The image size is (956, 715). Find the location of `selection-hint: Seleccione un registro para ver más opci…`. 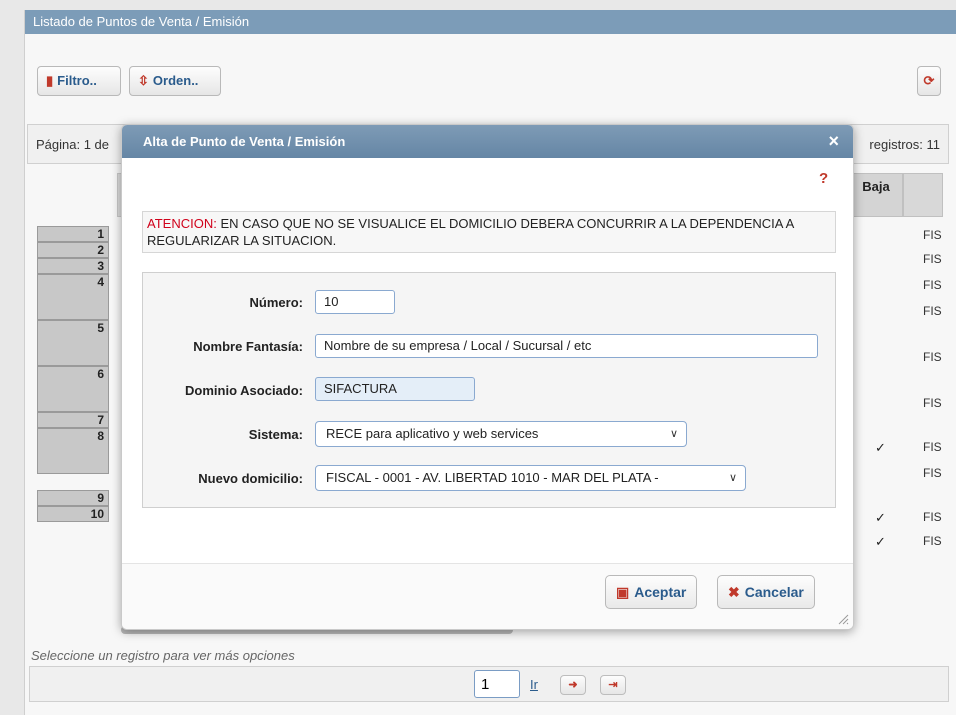

selection-hint: Seleccione un registro para ver más opci… is located at coordinates (163, 655).